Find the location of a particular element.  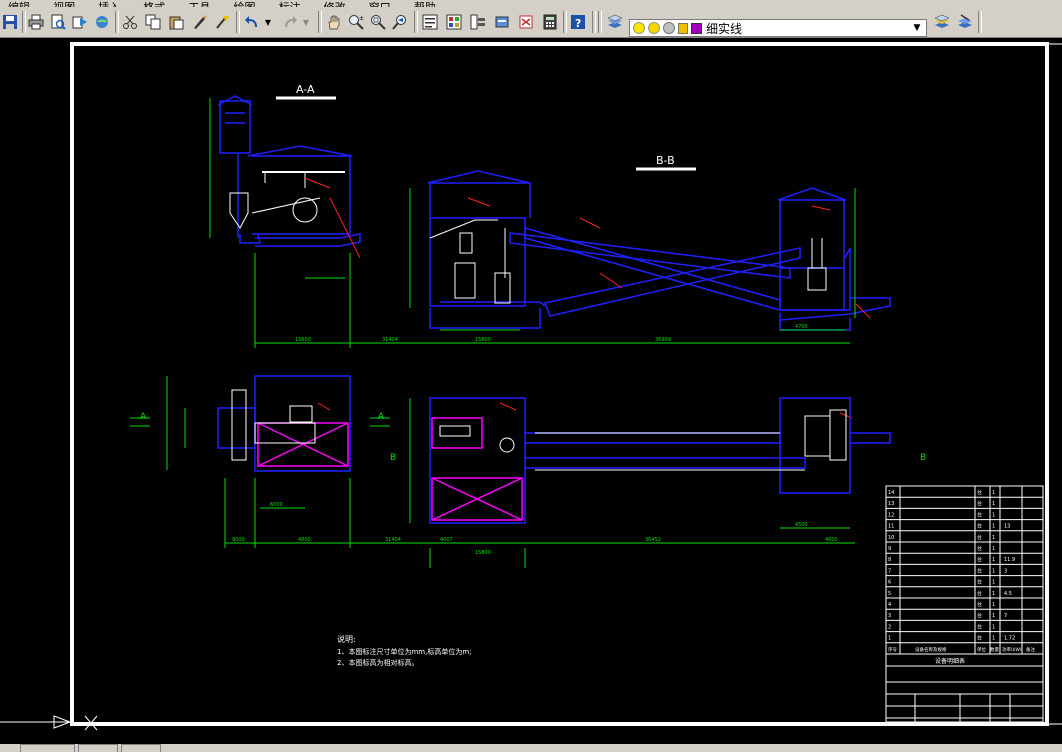

layer-name: 细实线 is located at coordinates (724, 28).